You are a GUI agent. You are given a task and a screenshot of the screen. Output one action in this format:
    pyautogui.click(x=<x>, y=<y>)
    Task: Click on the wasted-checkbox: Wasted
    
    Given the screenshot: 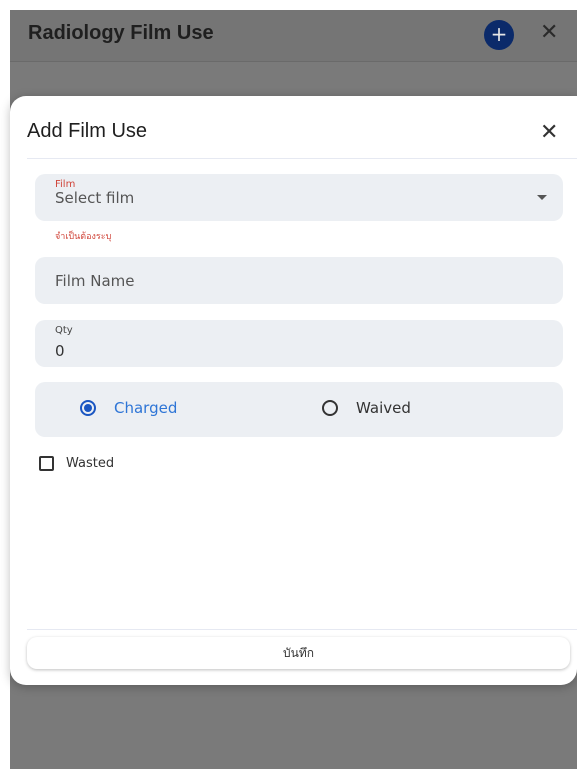 What is the action you would take?
    pyautogui.click(x=76, y=463)
    